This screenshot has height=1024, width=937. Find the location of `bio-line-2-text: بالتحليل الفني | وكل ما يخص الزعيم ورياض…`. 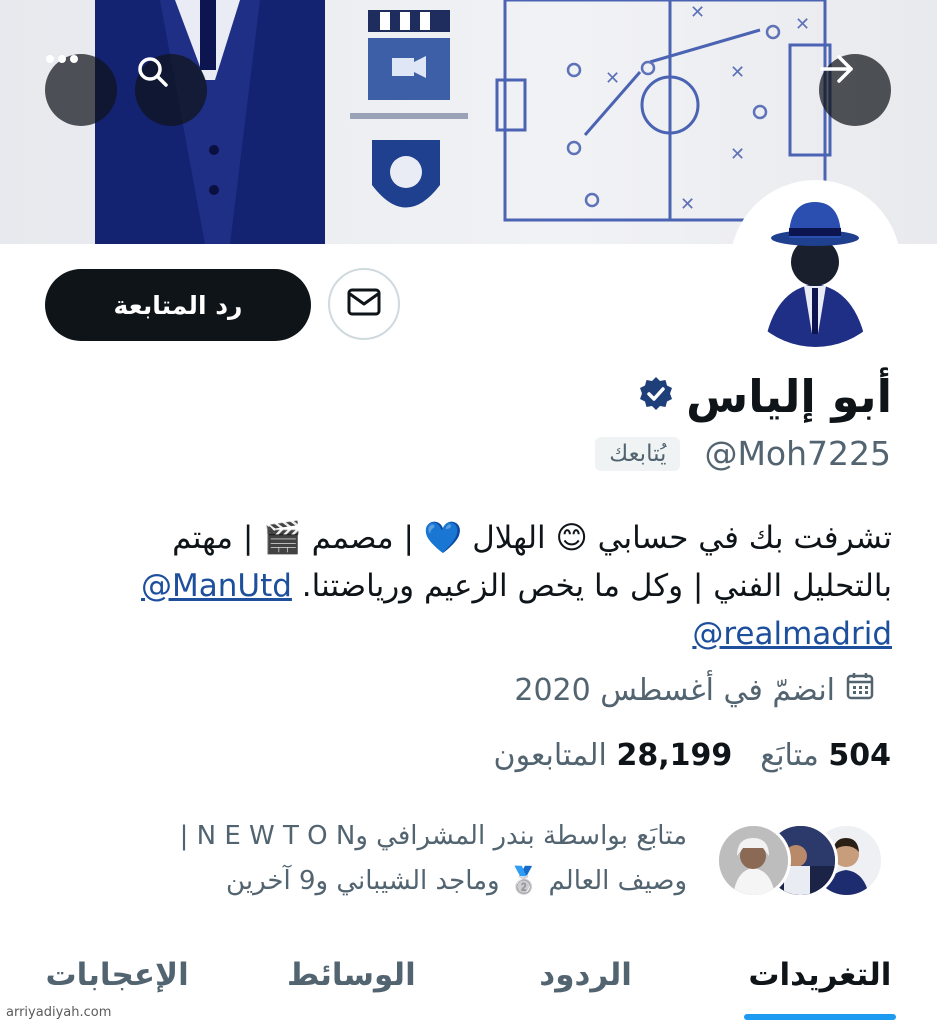

bio-line-2-text: بالتحليل الفني | وكل ما يخص الزعيم ورياض… is located at coordinates (596, 586).